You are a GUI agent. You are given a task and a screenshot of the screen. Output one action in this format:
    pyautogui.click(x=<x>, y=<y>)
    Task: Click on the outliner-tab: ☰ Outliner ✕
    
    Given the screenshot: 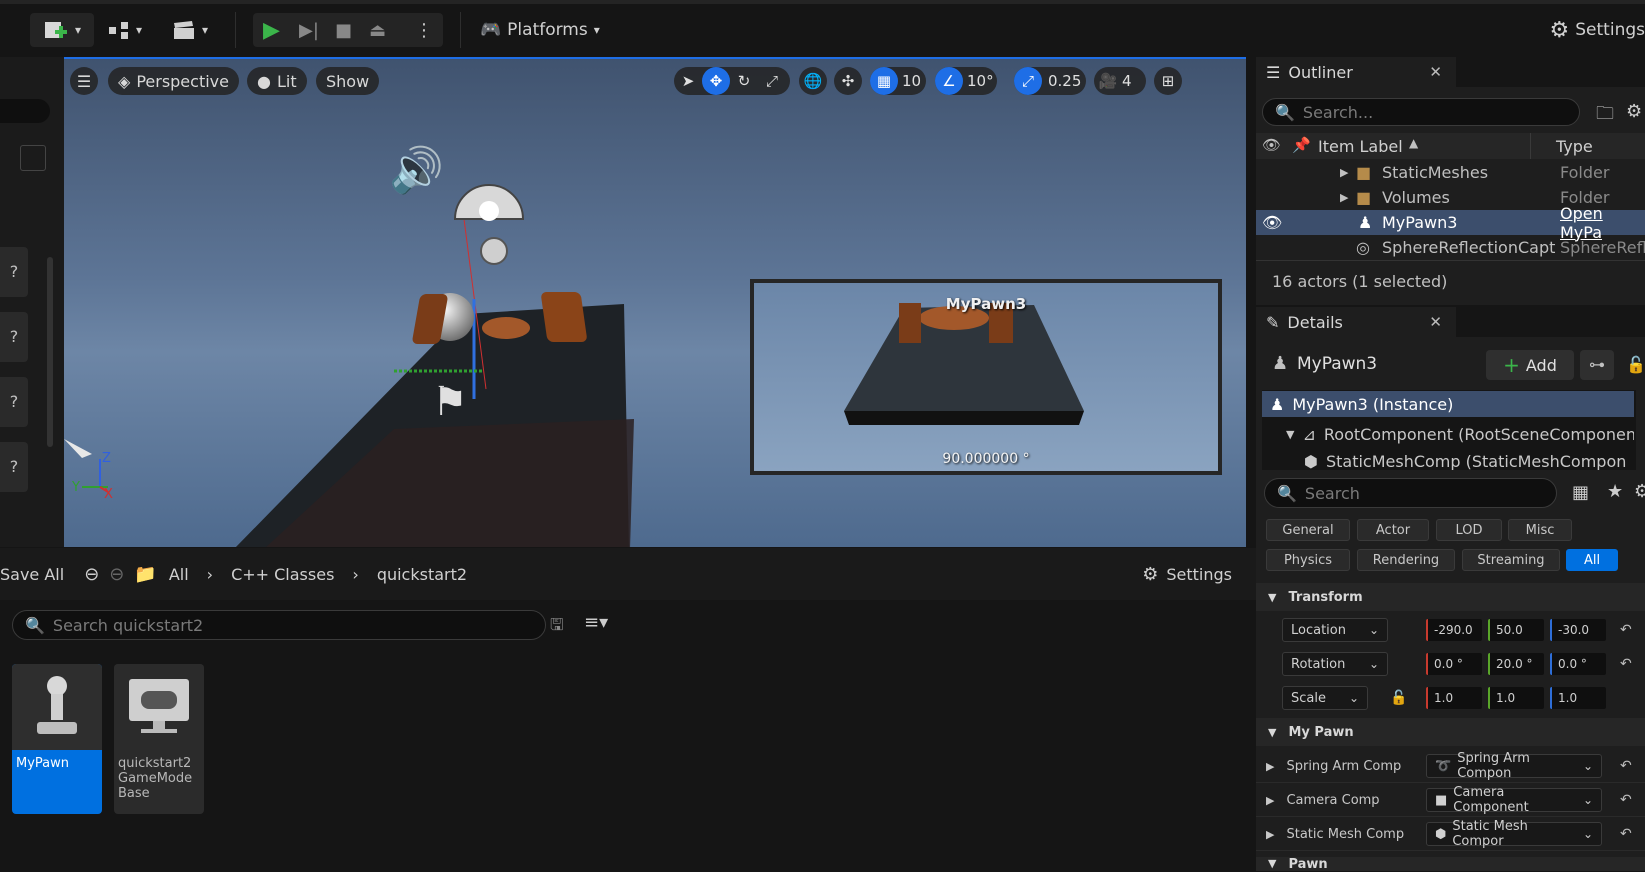 What is the action you would take?
    pyautogui.click(x=1356, y=72)
    